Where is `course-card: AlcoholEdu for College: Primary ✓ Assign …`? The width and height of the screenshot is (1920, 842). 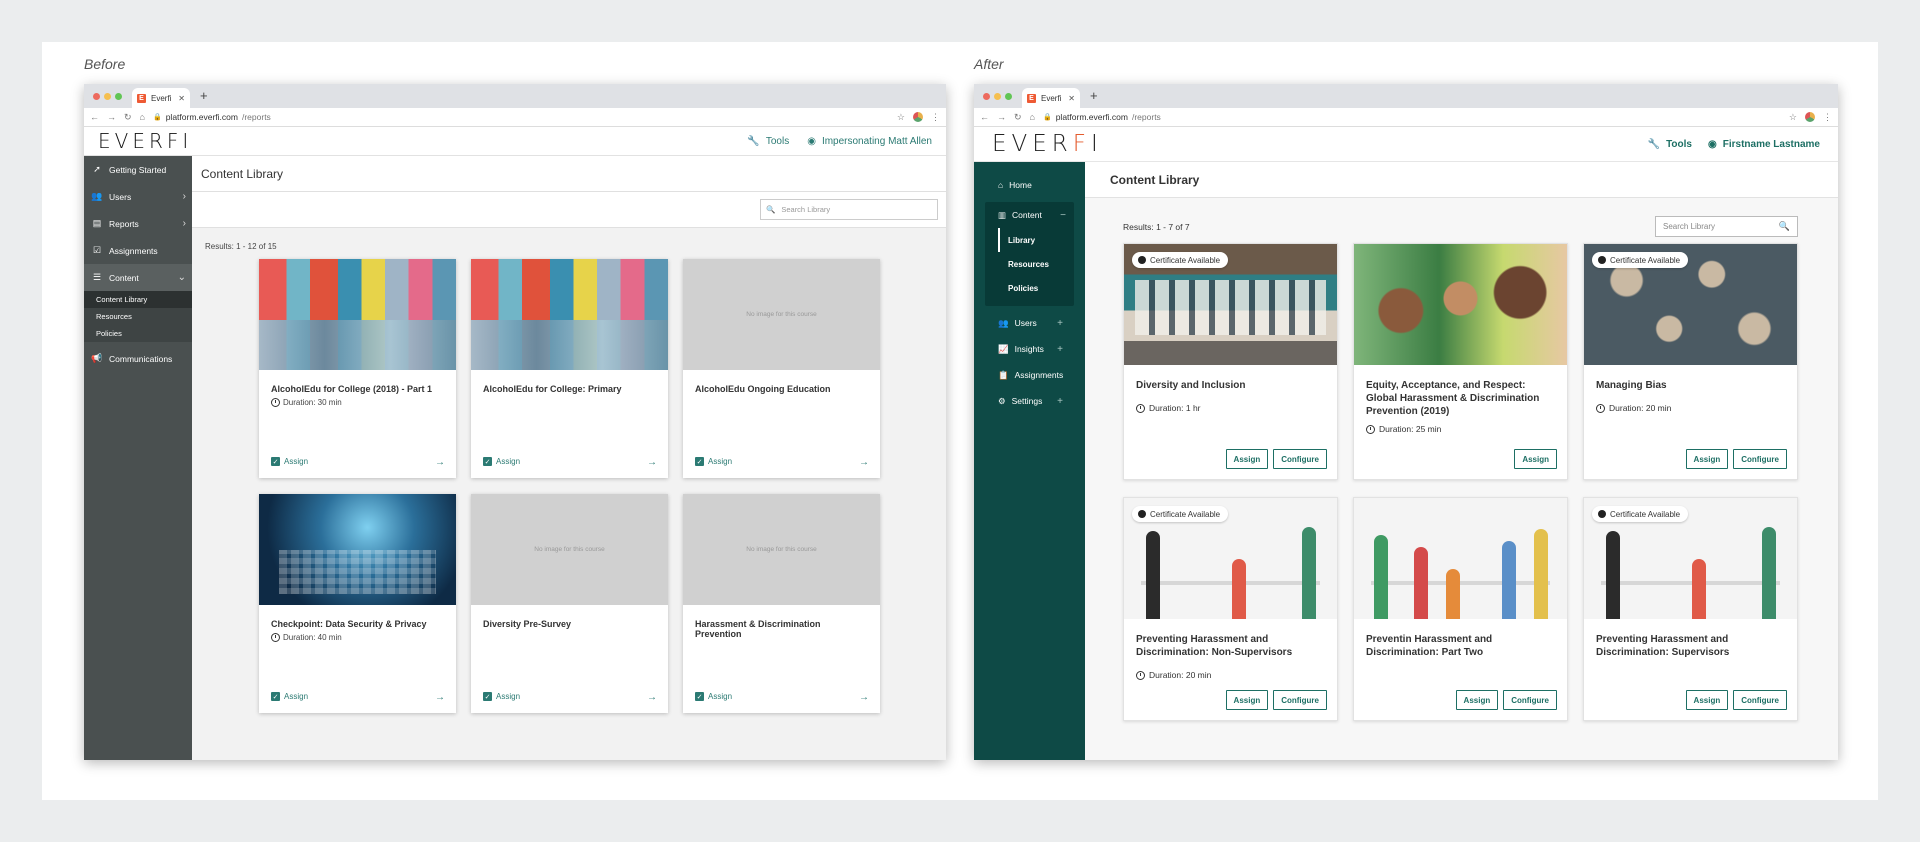 course-card: AlcoholEdu for College: Primary ✓ Assign … is located at coordinates (569, 368).